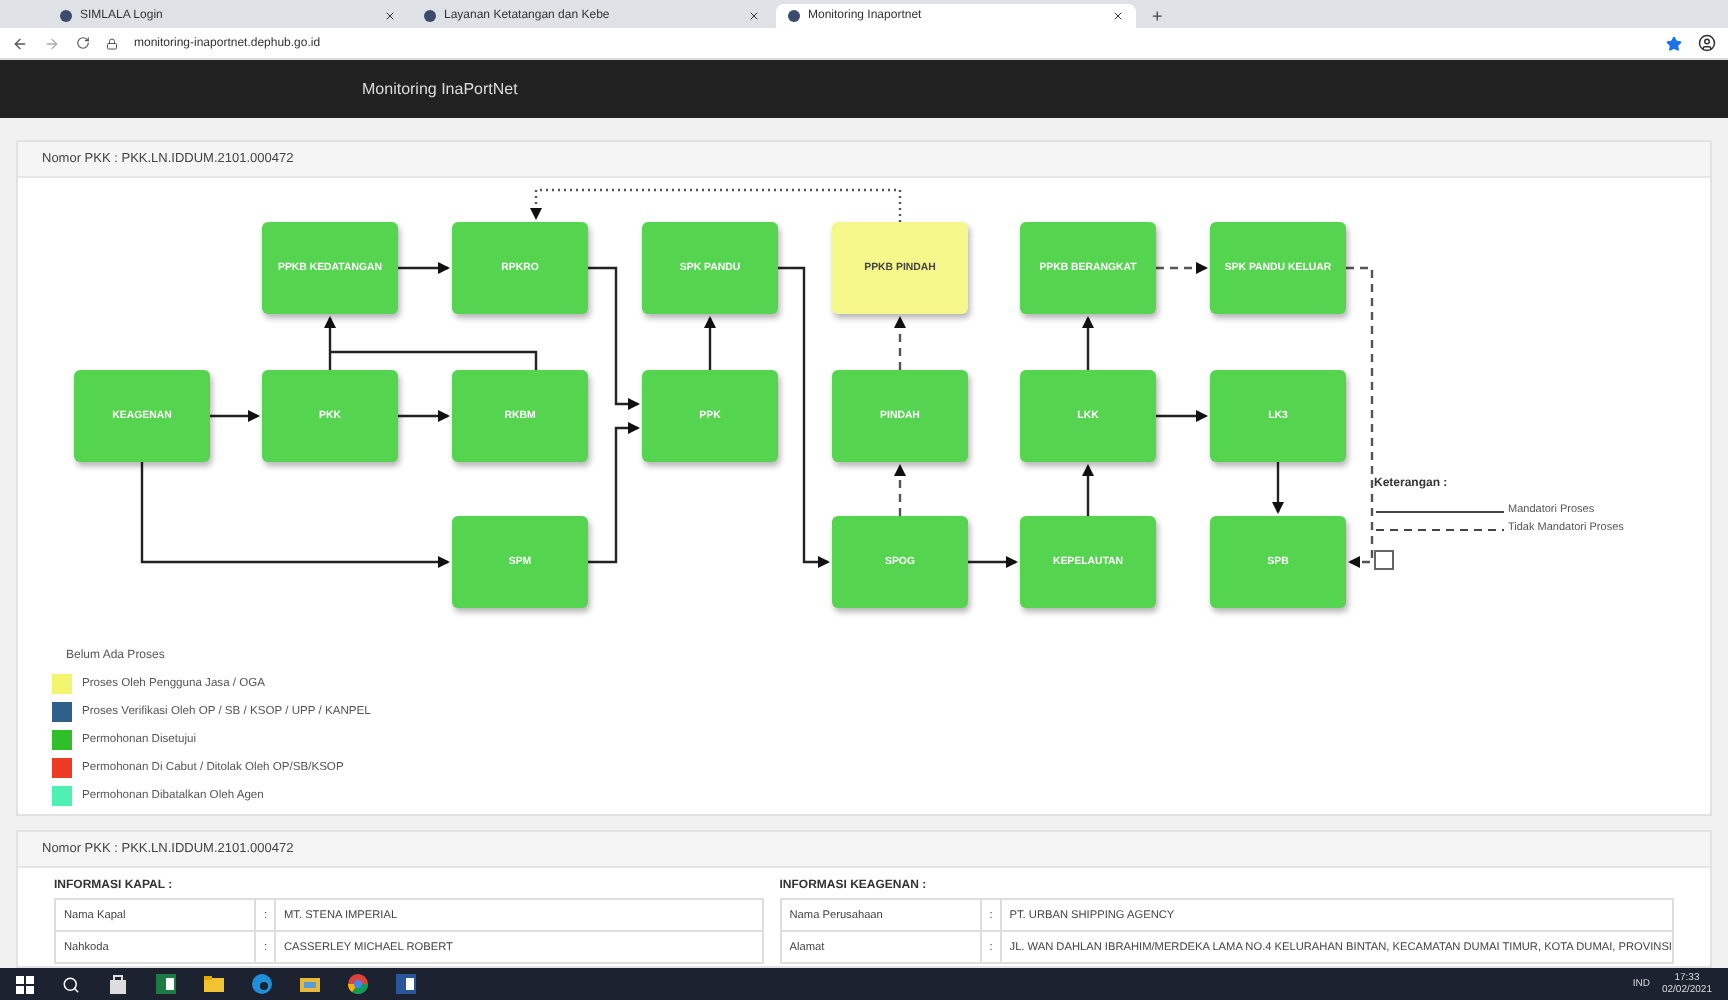 Image resolution: width=1728 pixels, height=1000 pixels. I want to click on search-icon, so click(71, 984).